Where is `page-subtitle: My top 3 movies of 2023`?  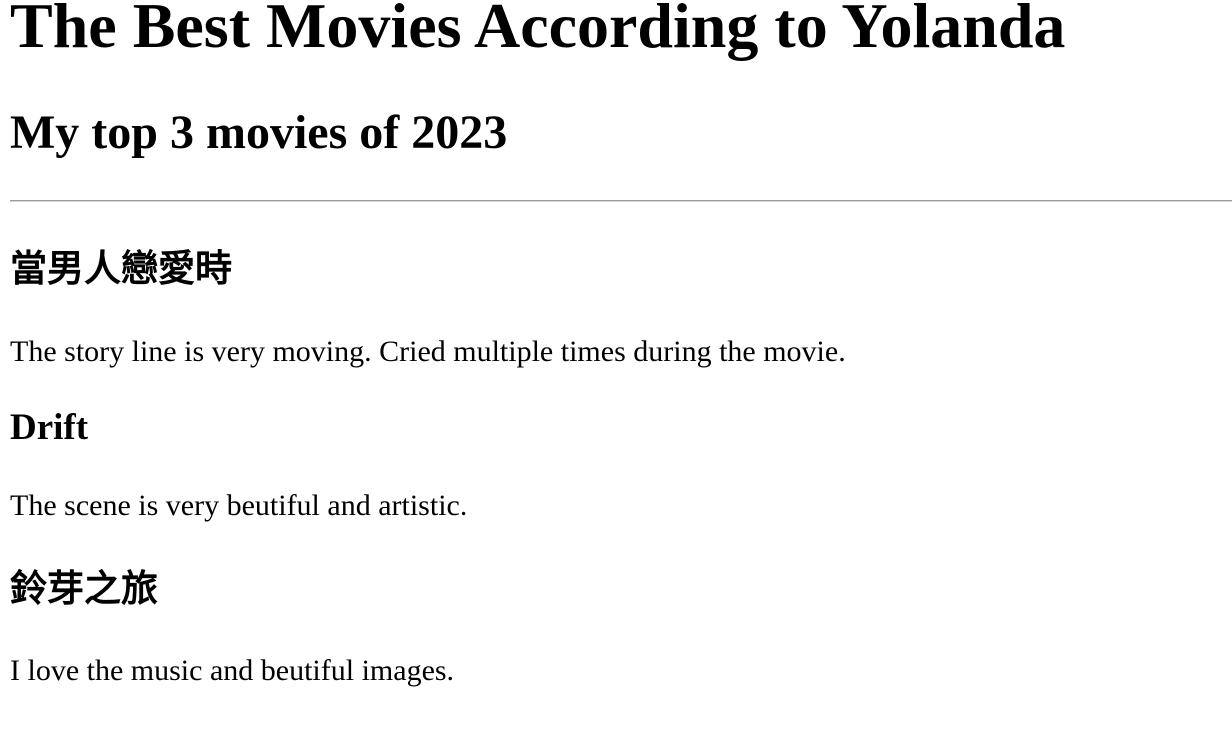 page-subtitle: My top 3 movies of 2023 is located at coordinates (259, 132).